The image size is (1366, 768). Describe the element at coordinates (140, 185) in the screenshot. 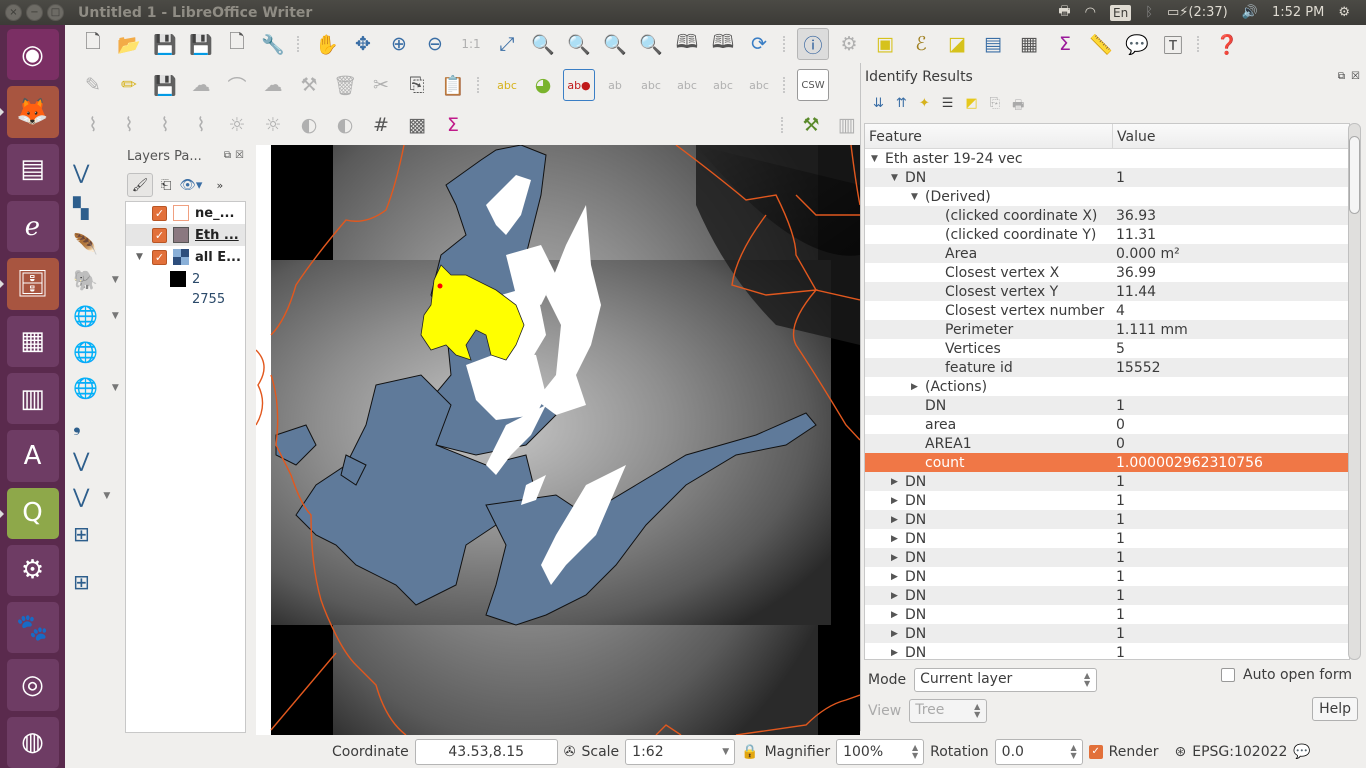

I see `style-manager-button: 🖌` at that location.